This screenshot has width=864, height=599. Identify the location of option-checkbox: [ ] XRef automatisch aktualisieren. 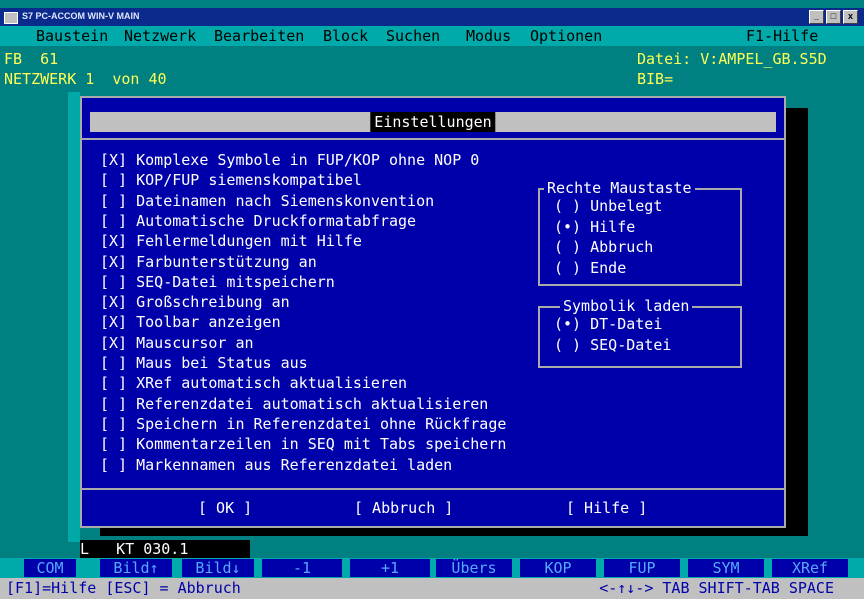
(253, 383).